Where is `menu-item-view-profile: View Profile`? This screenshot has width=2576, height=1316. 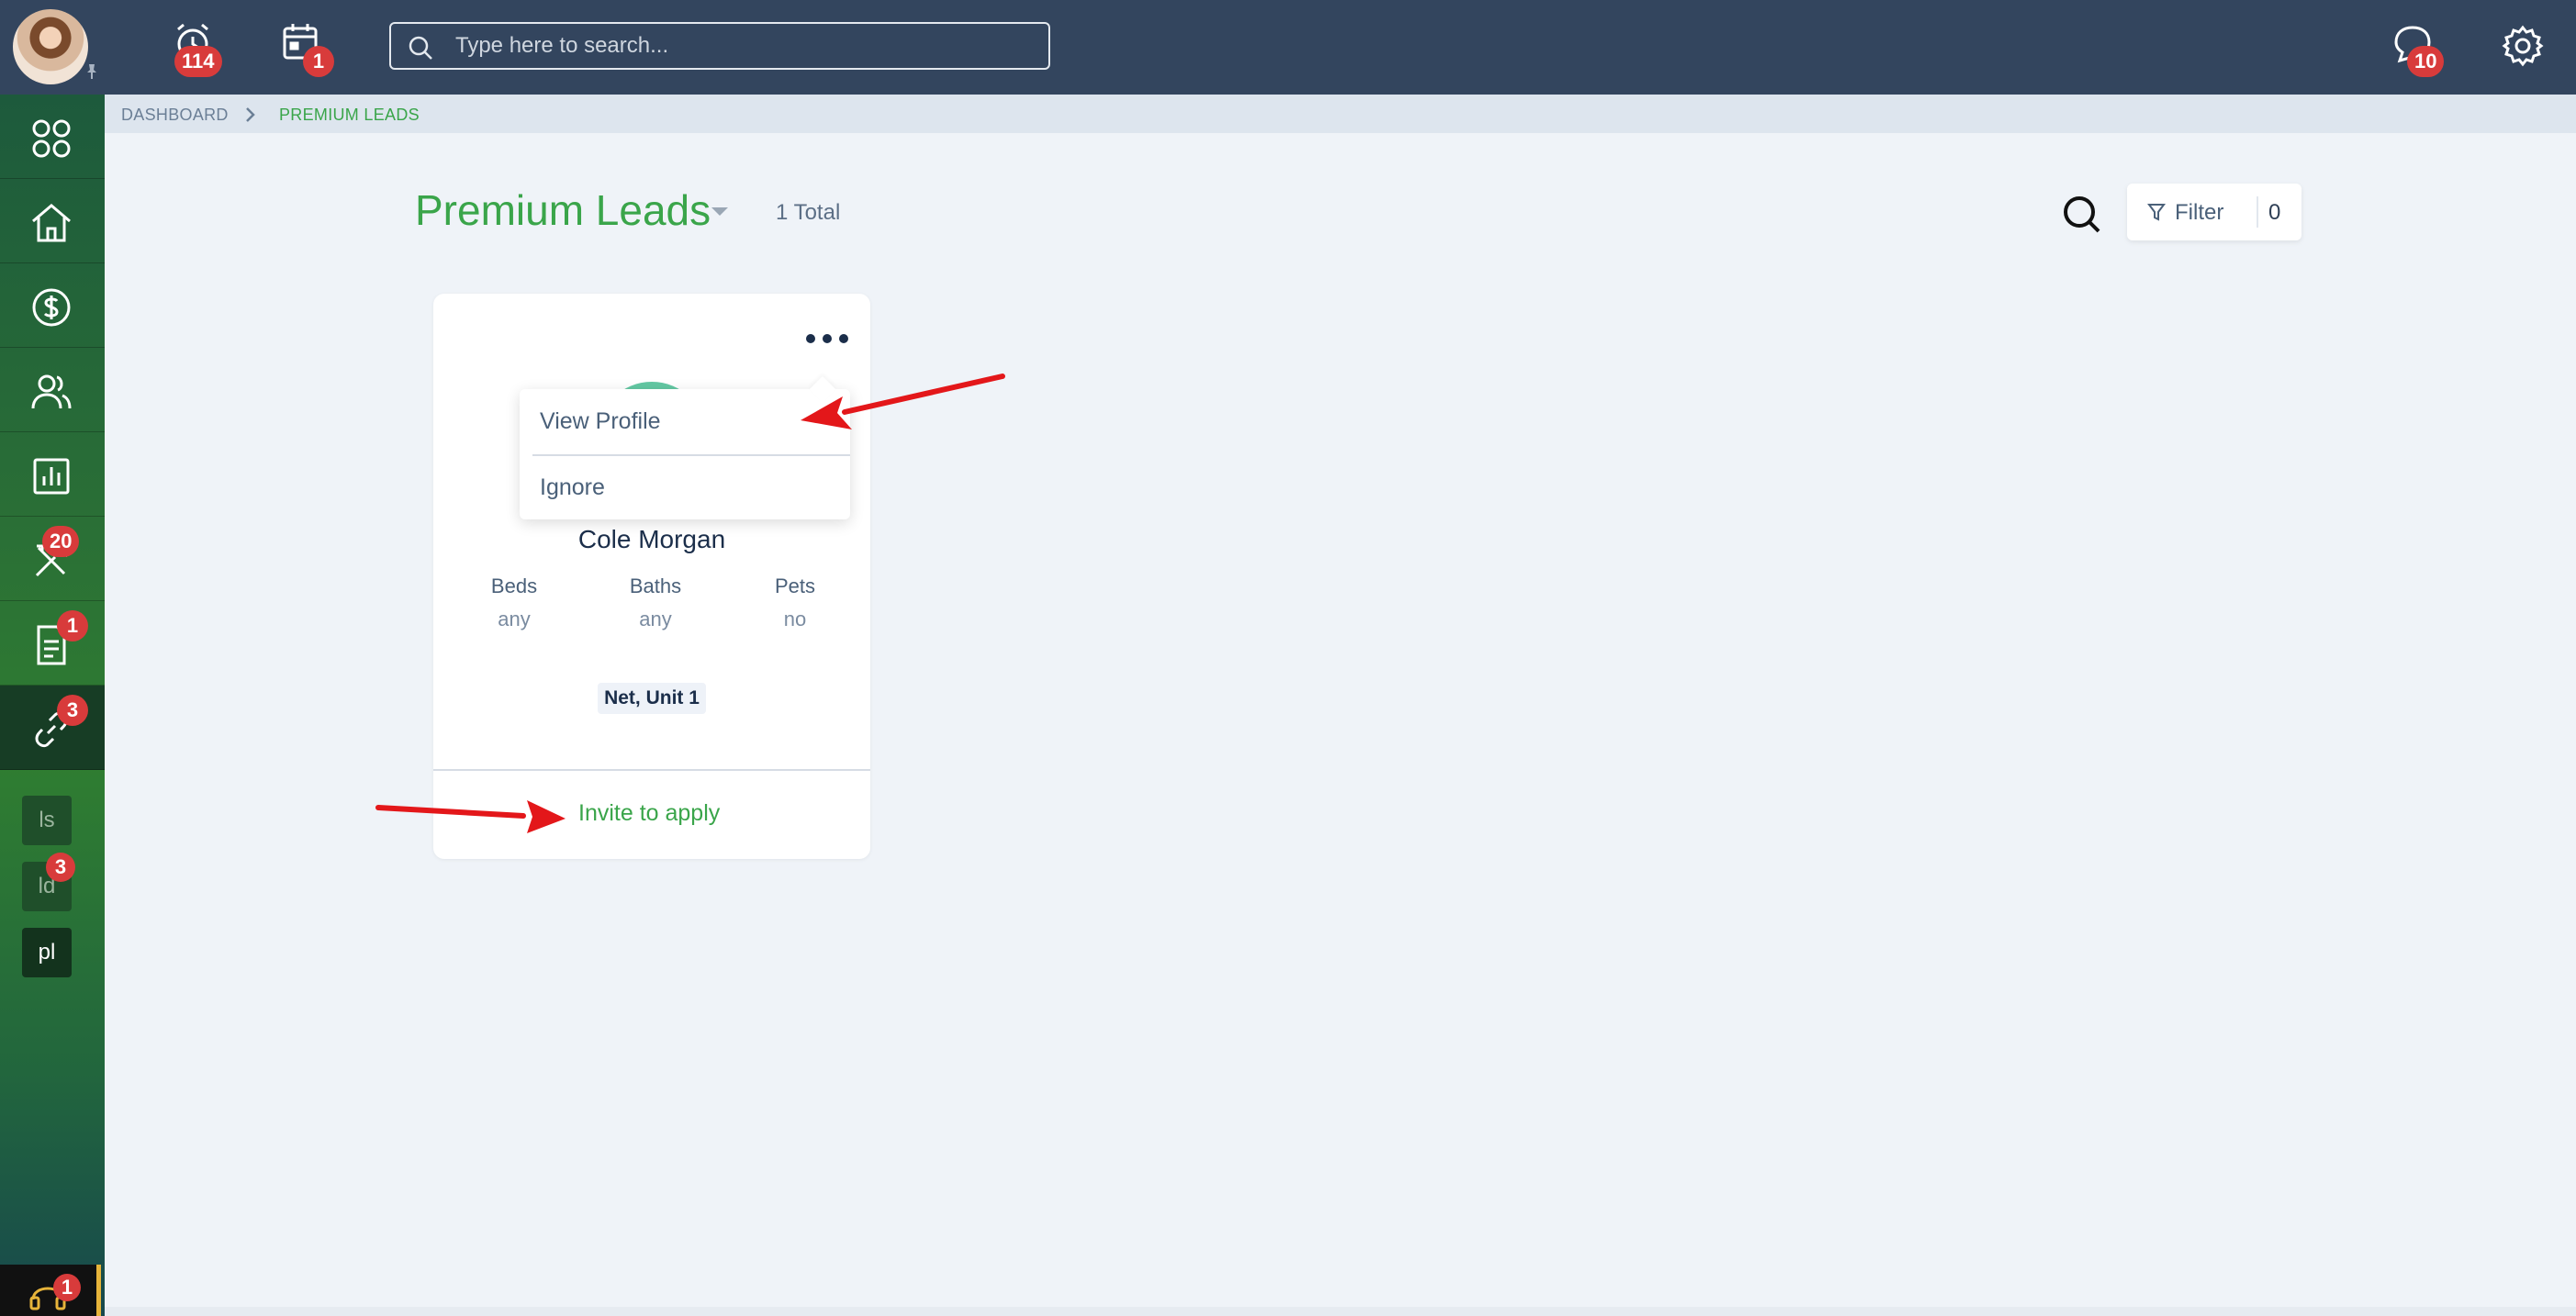 menu-item-view-profile: View Profile is located at coordinates (685, 421).